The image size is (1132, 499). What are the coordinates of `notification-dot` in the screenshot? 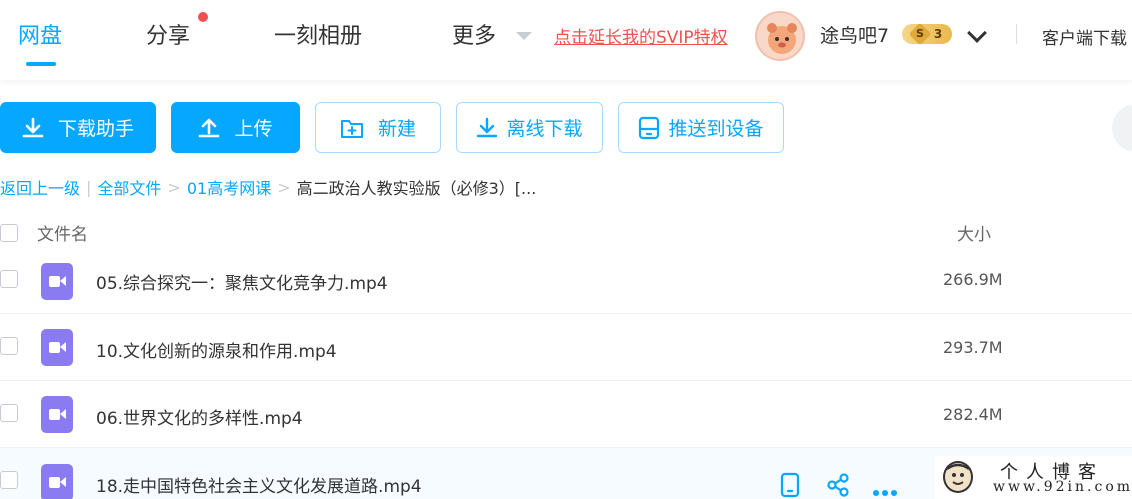 It's located at (203, 17).